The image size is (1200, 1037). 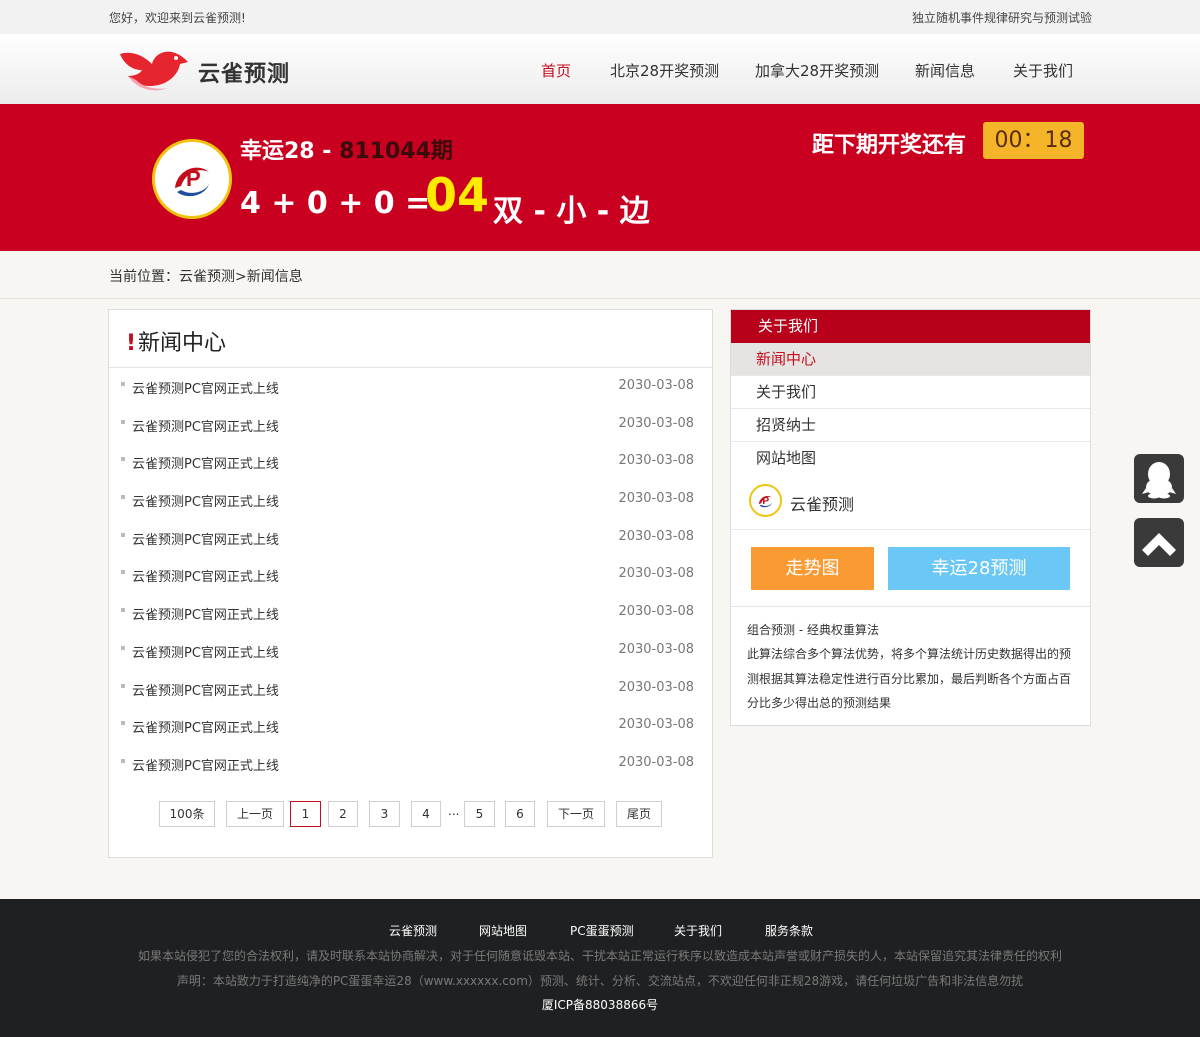 What do you see at coordinates (576, 814) in the screenshot?
I see `pager-next-button: 下一页` at bounding box center [576, 814].